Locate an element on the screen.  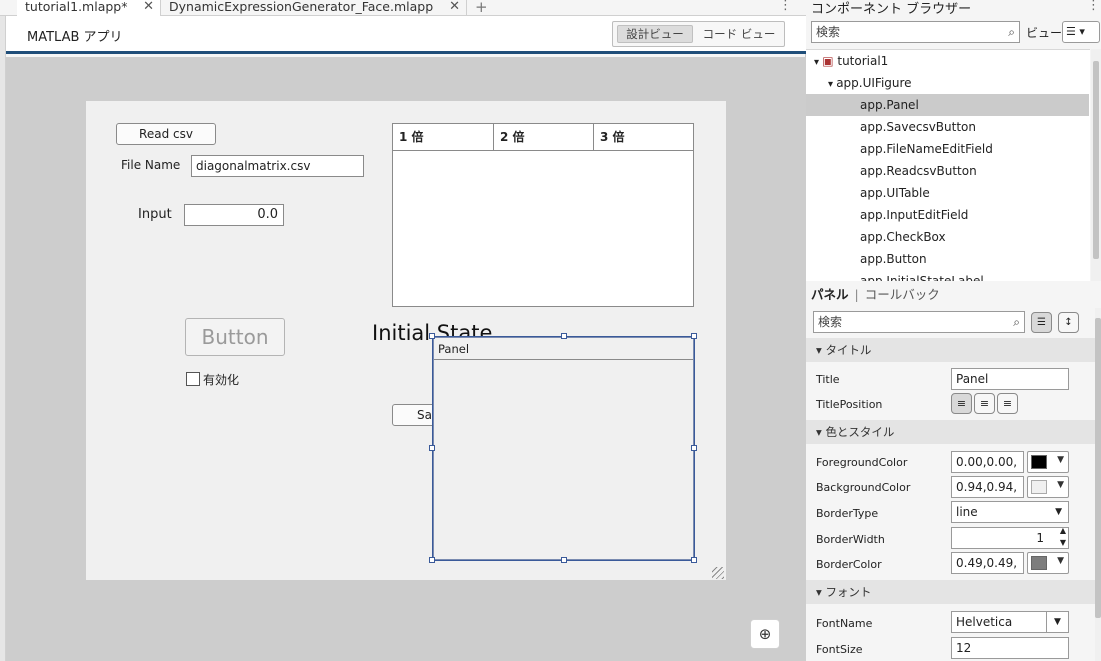
foreground-color-field: 0.00,0.00, is located at coordinates (987, 462).